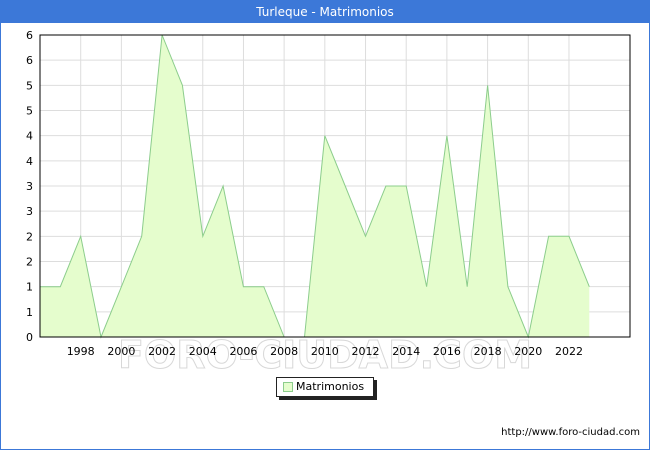 The image size is (650, 450). Describe the element at coordinates (325, 351) in the screenshot. I see `x-tick-label: 2010` at that location.